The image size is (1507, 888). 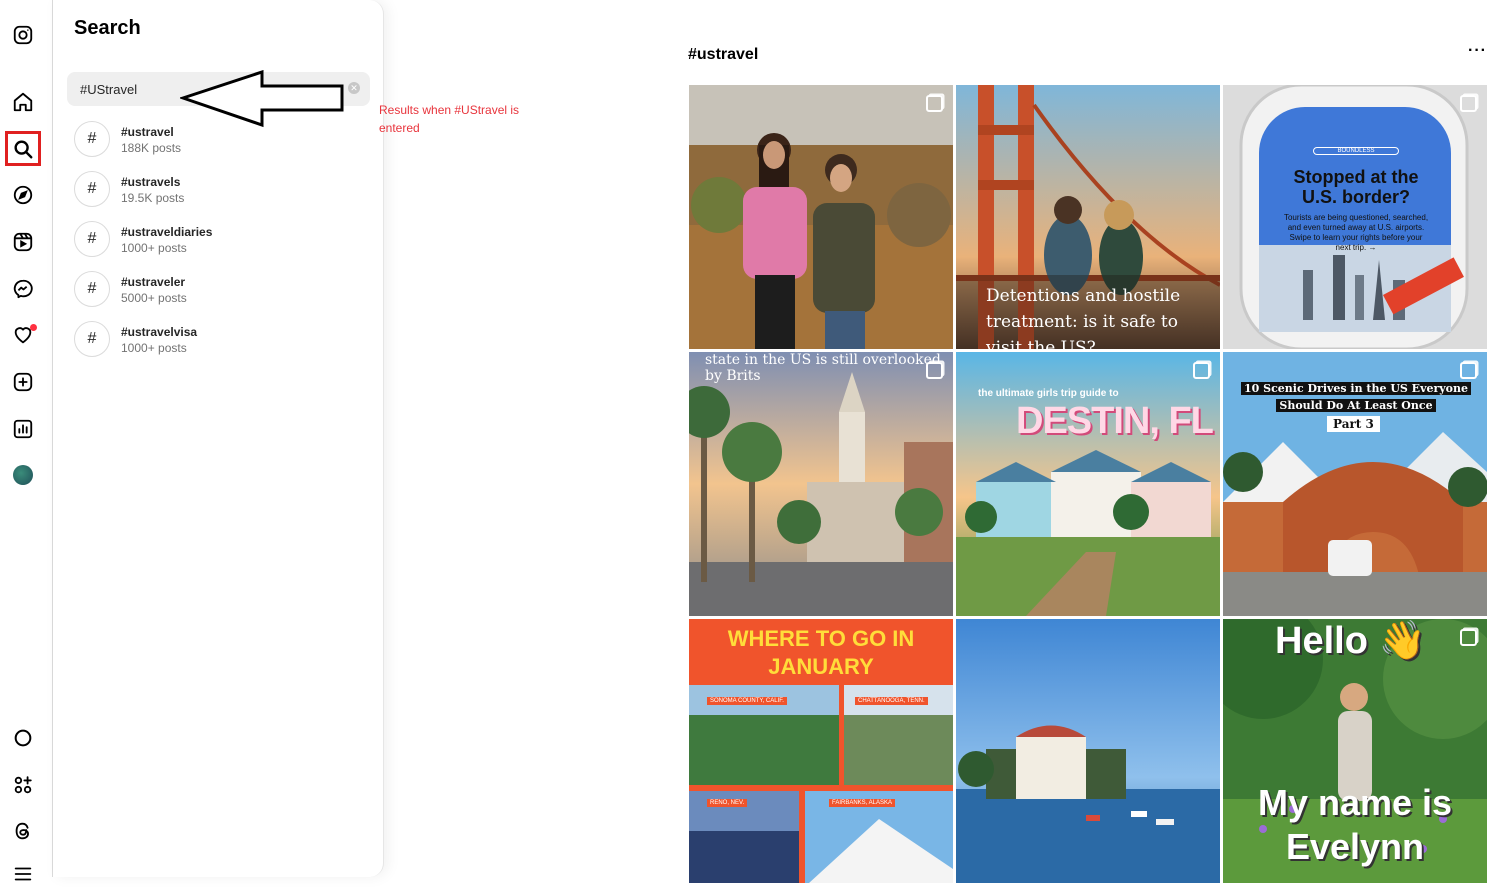 What do you see at coordinates (862, 803) in the screenshot?
I see `place-label: FAIRBANKS, ALASKA` at bounding box center [862, 803].